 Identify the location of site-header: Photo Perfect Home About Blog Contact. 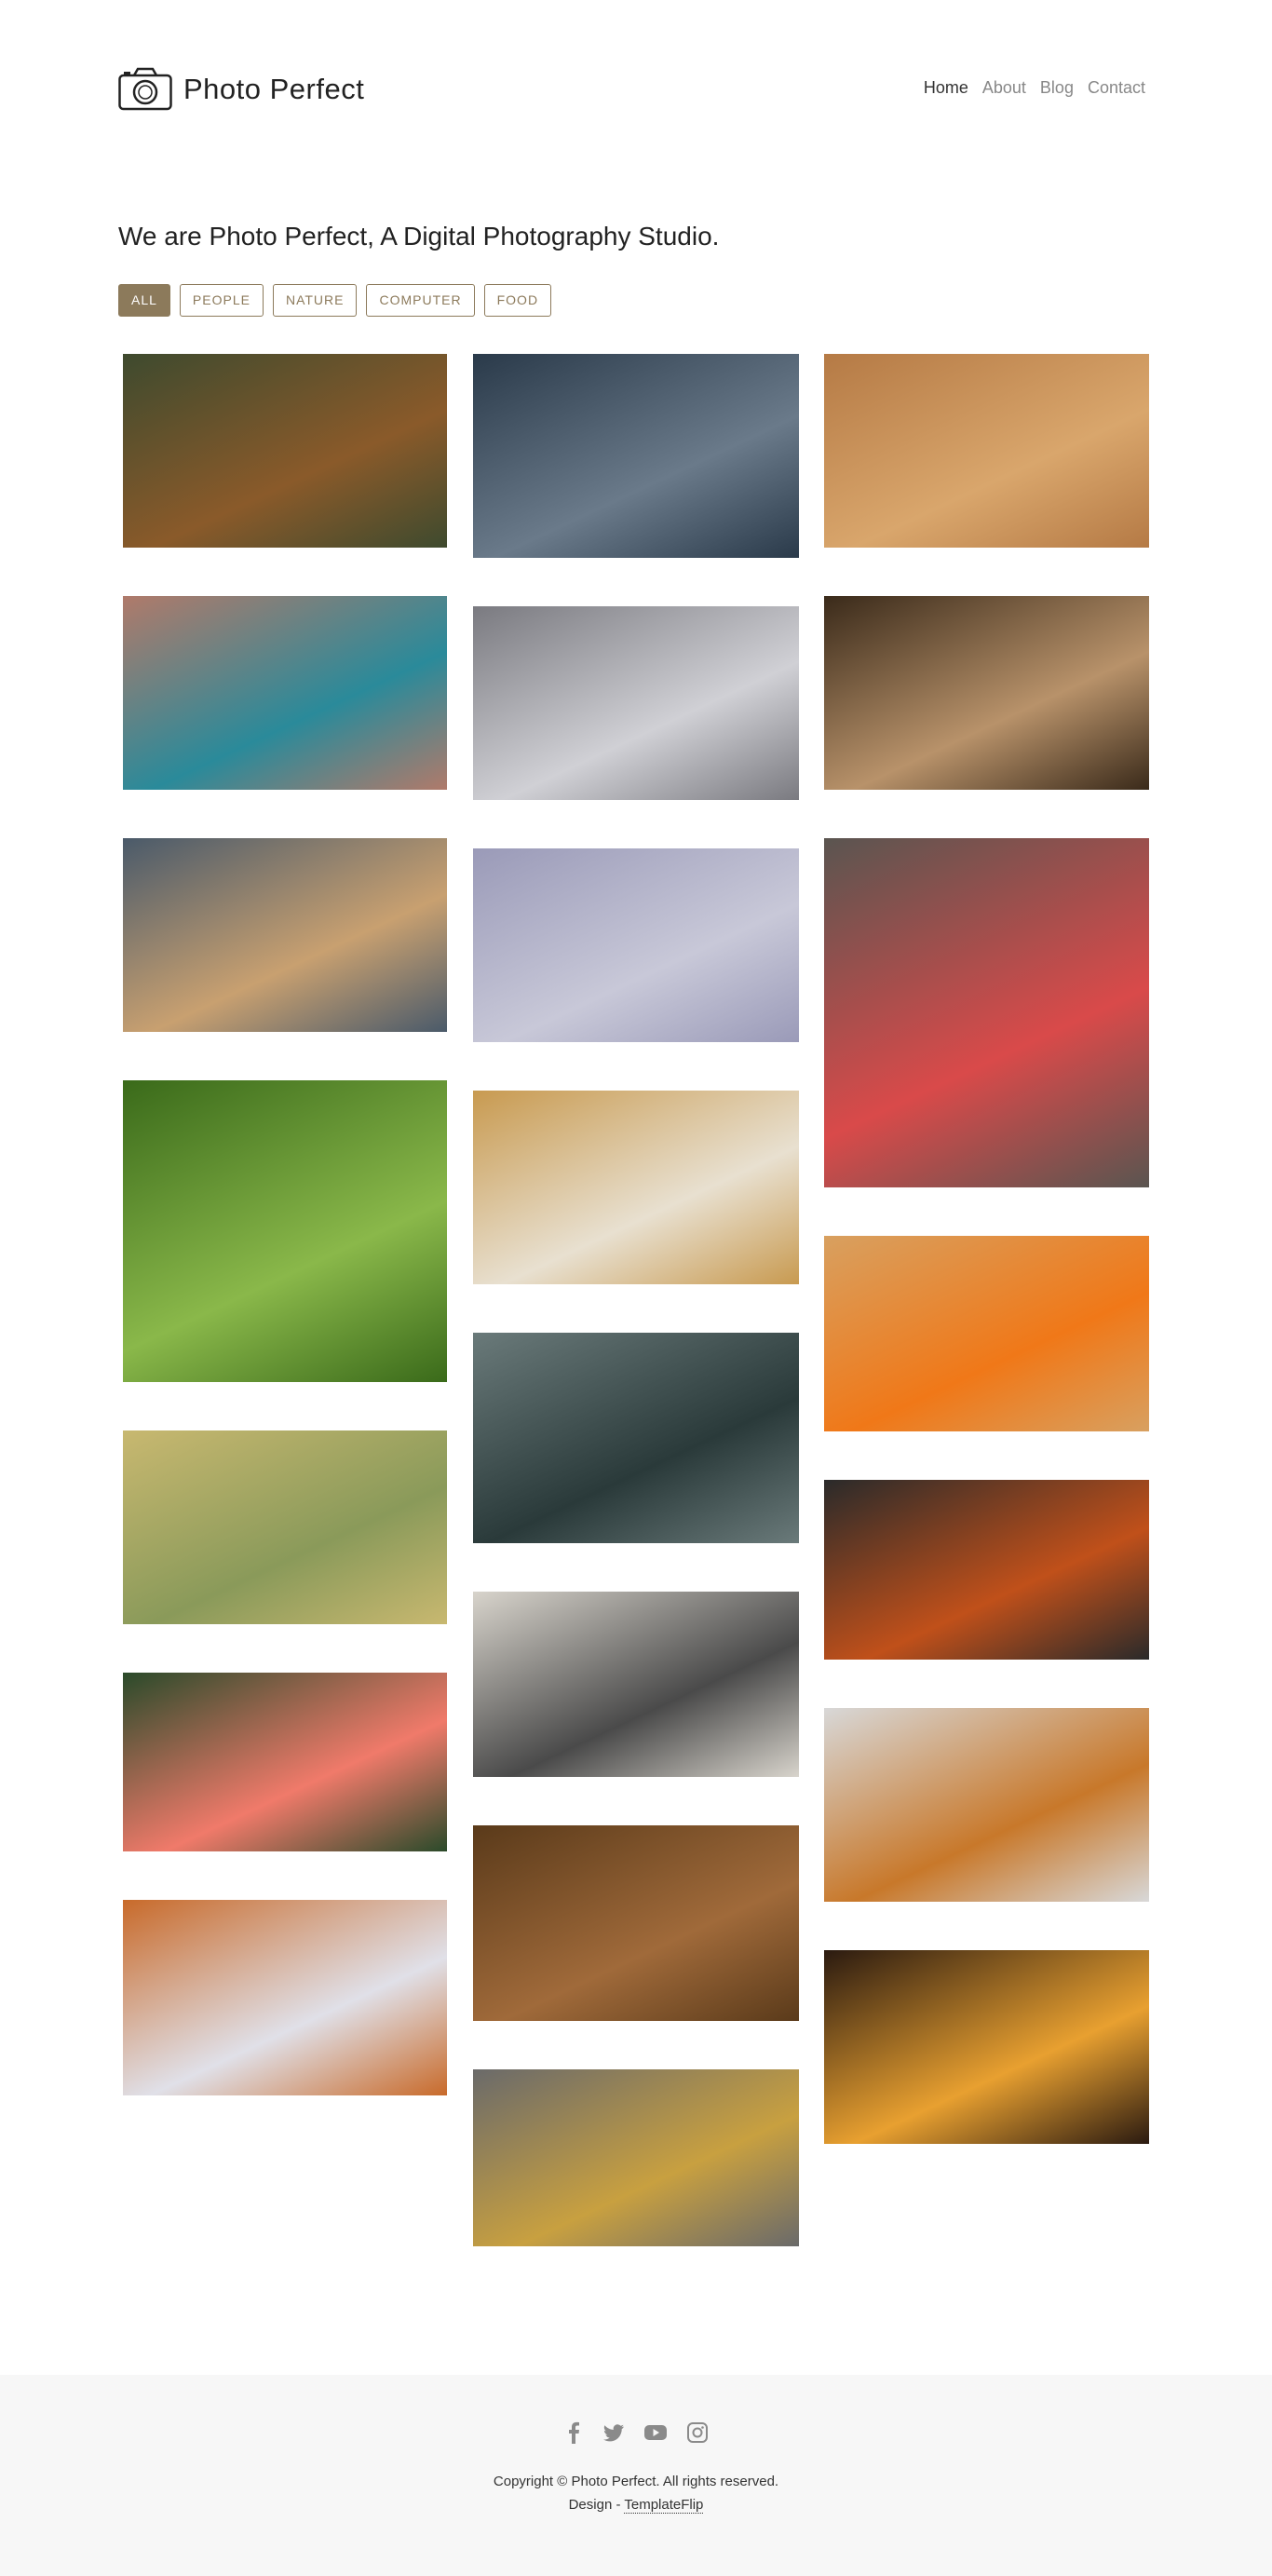
(632, 90).